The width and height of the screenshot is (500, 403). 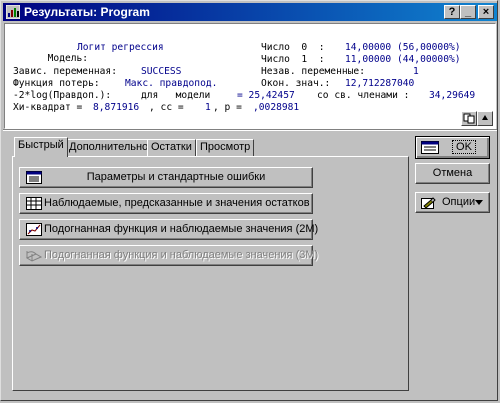 I want to click on loglik-free-value: 34,29649, so click(x=452, y=95).